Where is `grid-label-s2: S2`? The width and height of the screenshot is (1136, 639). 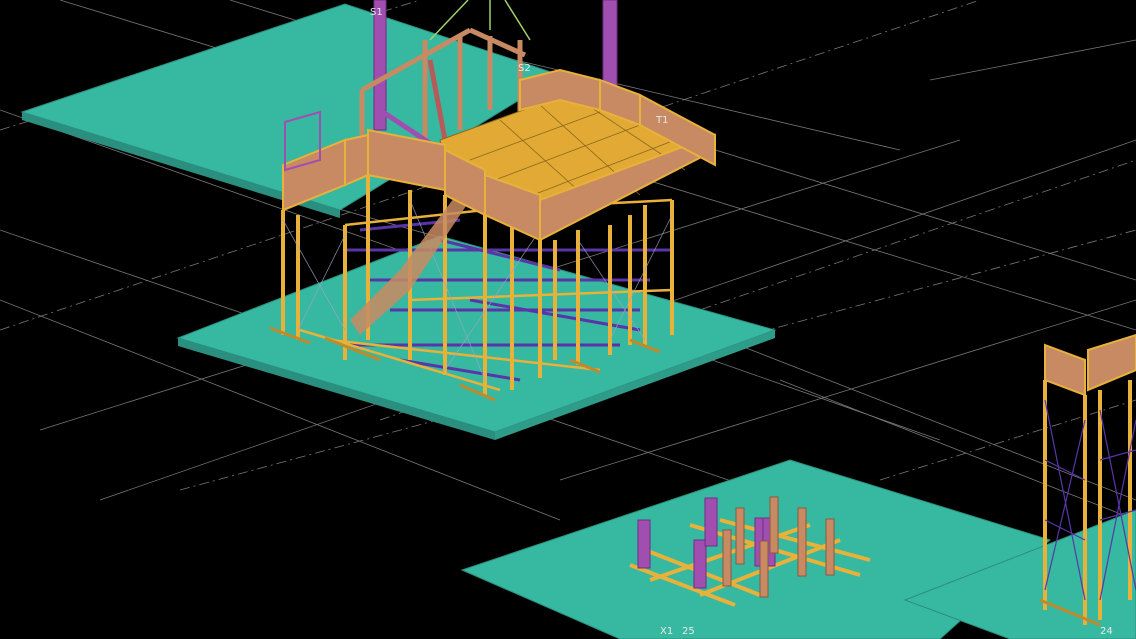 grid-label-s2: S2 is located at coordinates (524, 68).